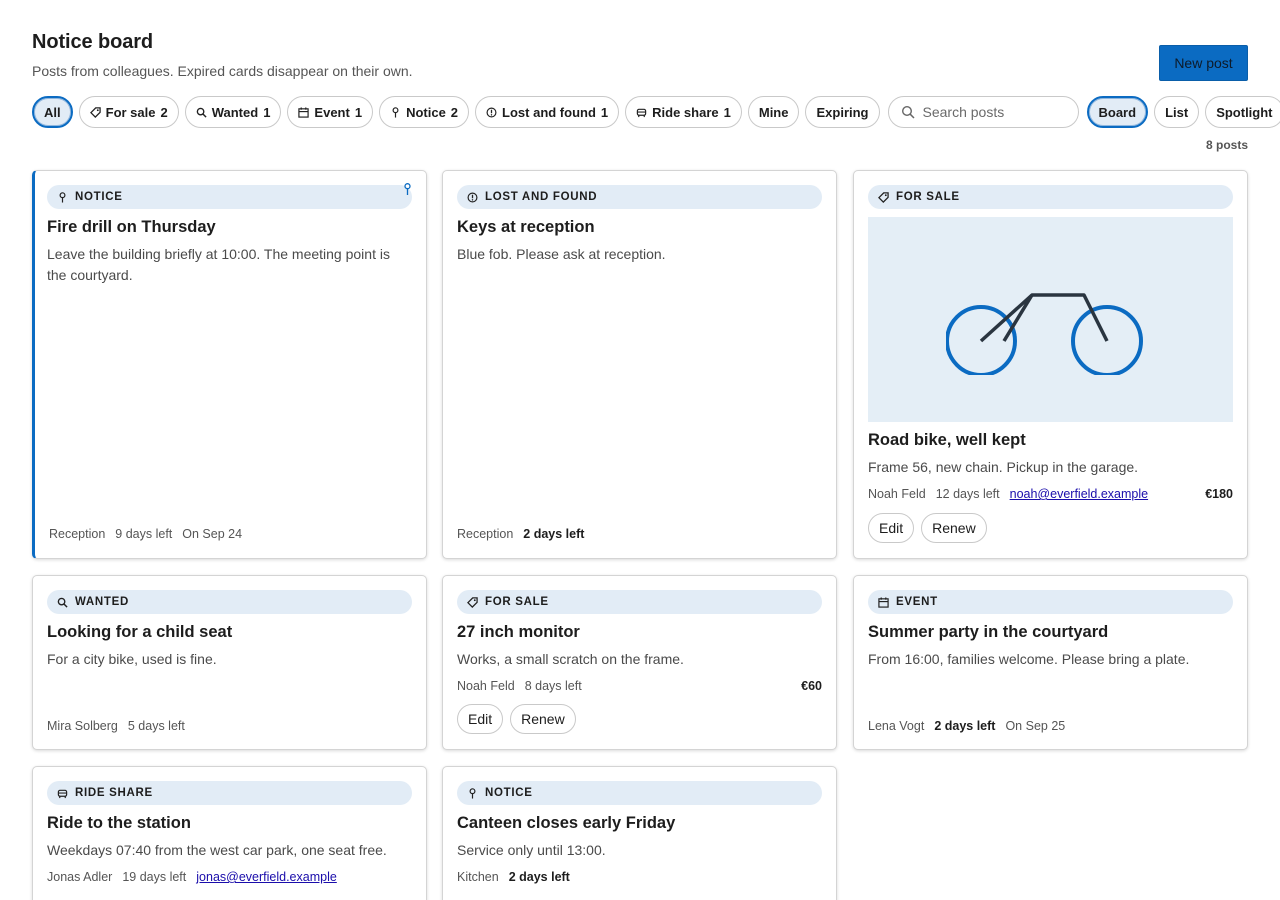  I want to click on category-badge: LOST AND FOUND, so click(639, 197).